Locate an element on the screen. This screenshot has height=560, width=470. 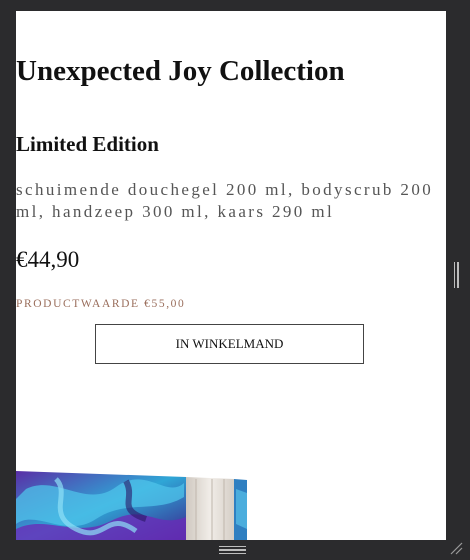
product-image is located at coordinates (131, 504).